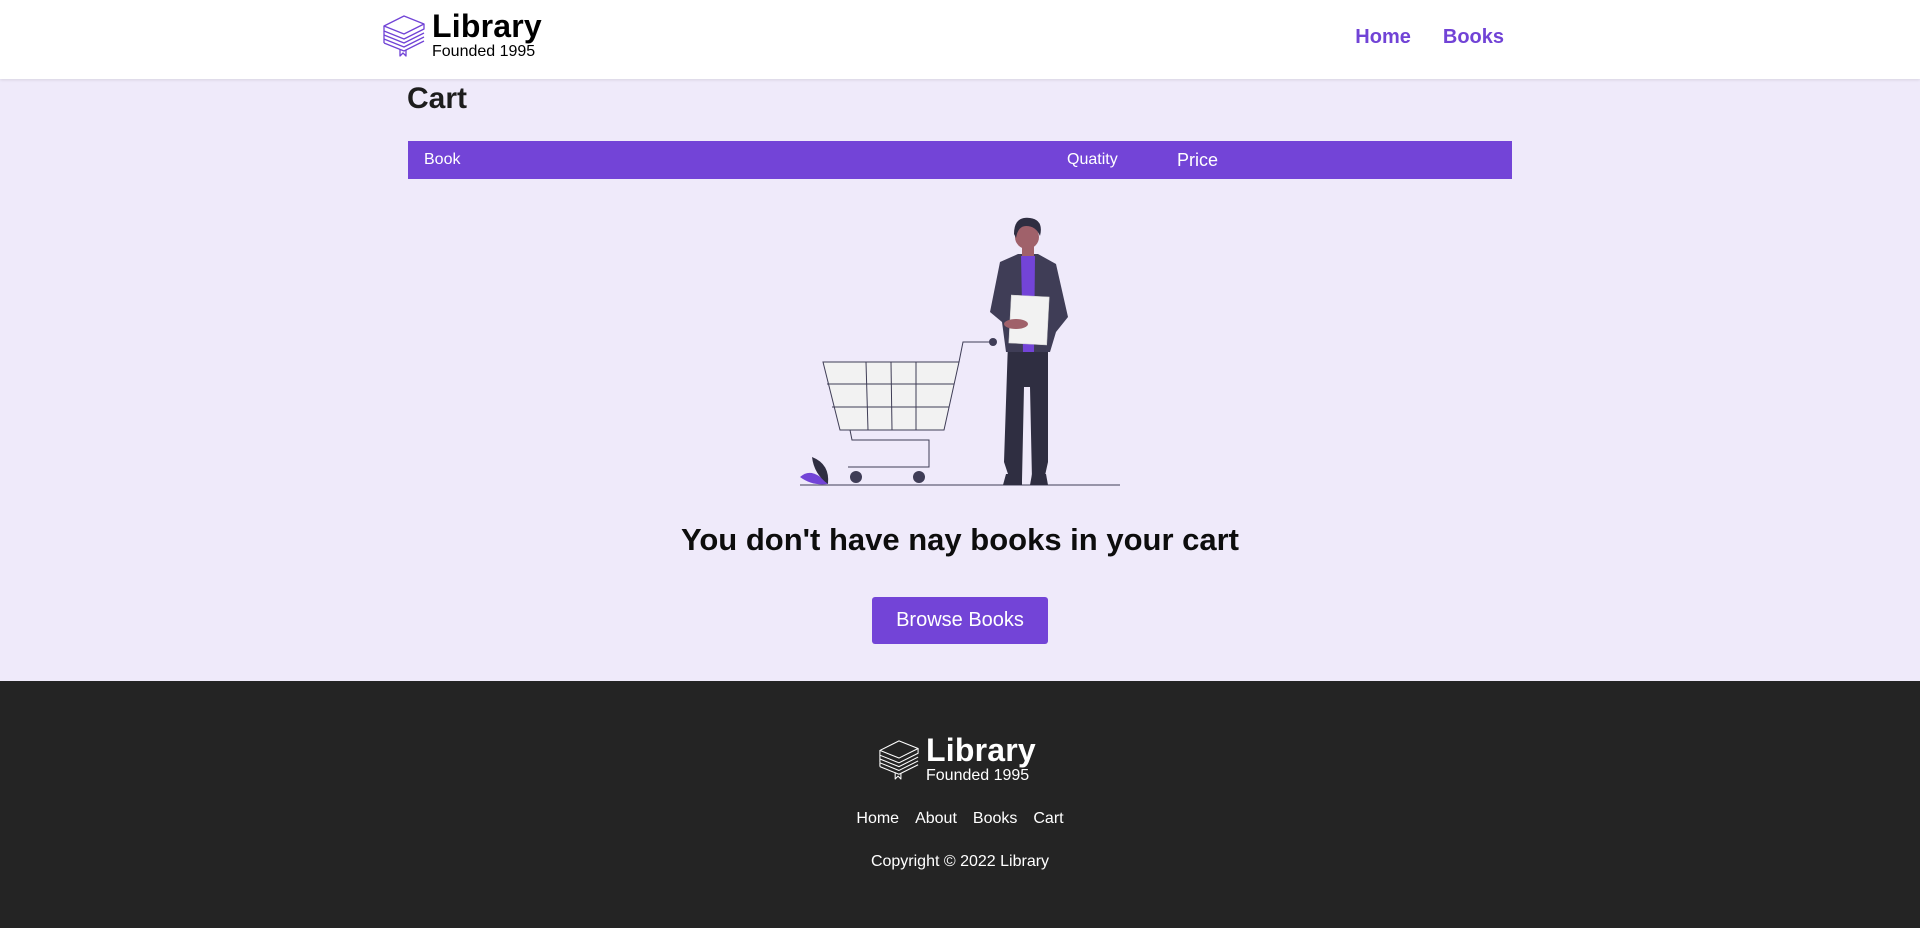  Describe the element at coordinates (906, 404) in the screenshot. I see `shopping-cart-icon` at that location.